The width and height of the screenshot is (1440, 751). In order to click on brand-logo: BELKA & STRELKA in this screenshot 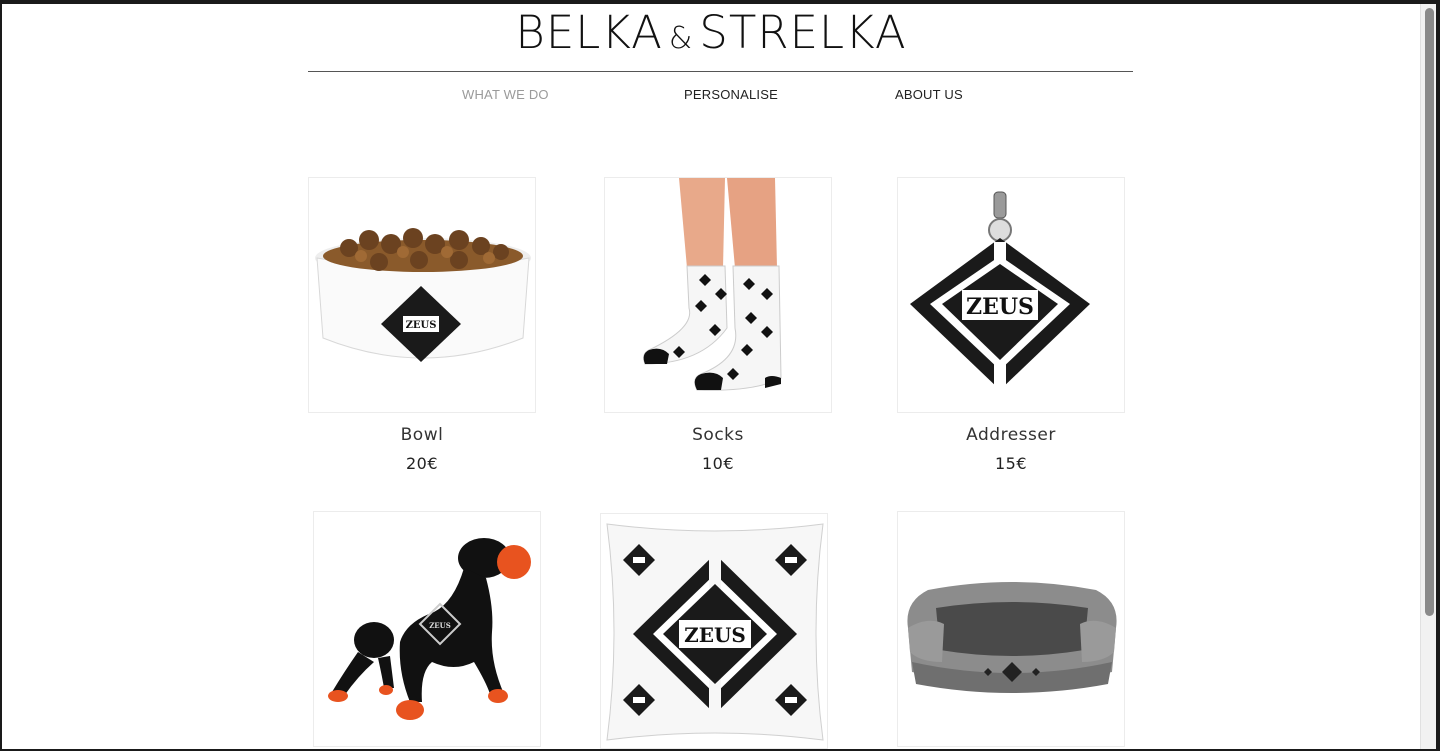, I will do `click(711, 32)`.